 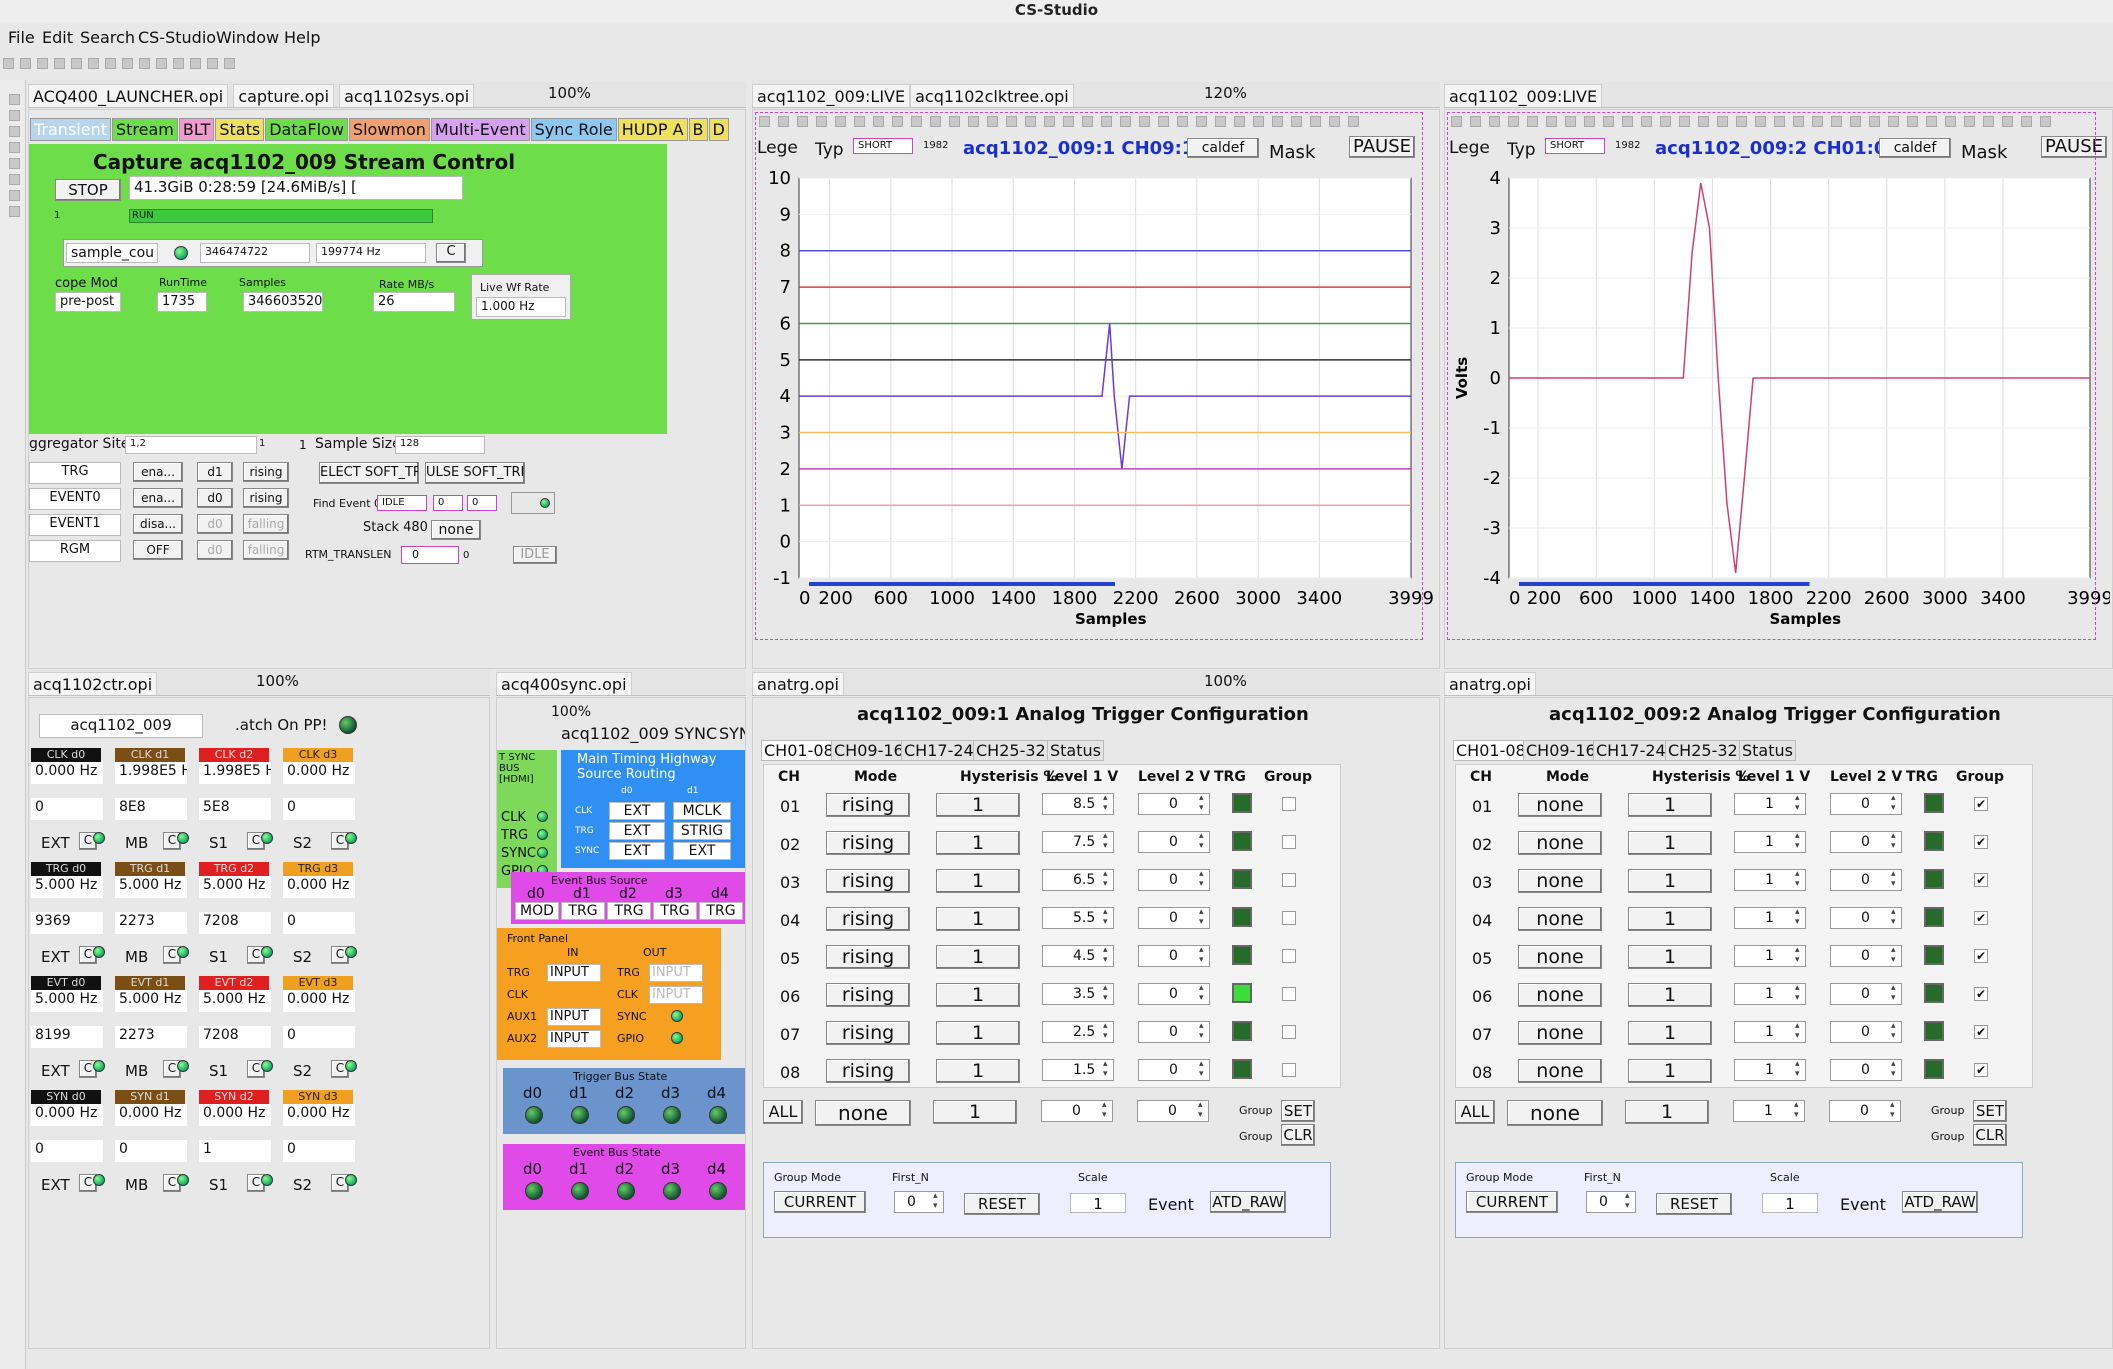 I want to click on all-mode: none, so click(x=1555, y=1113).